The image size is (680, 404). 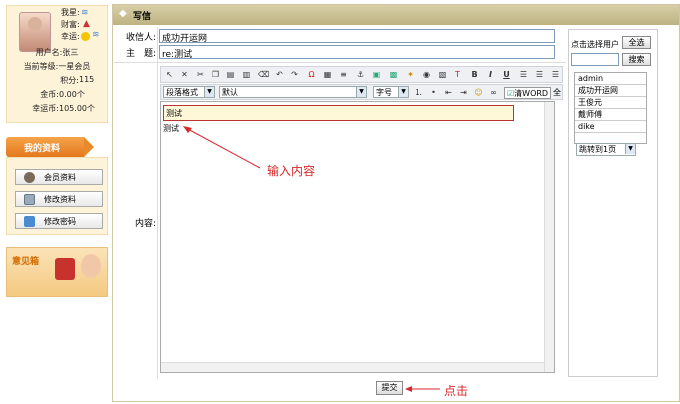 What do you see at coordinates (408, 389) in the screenshot?
I see `click-arrow-head` at bounding box center [408, 389].